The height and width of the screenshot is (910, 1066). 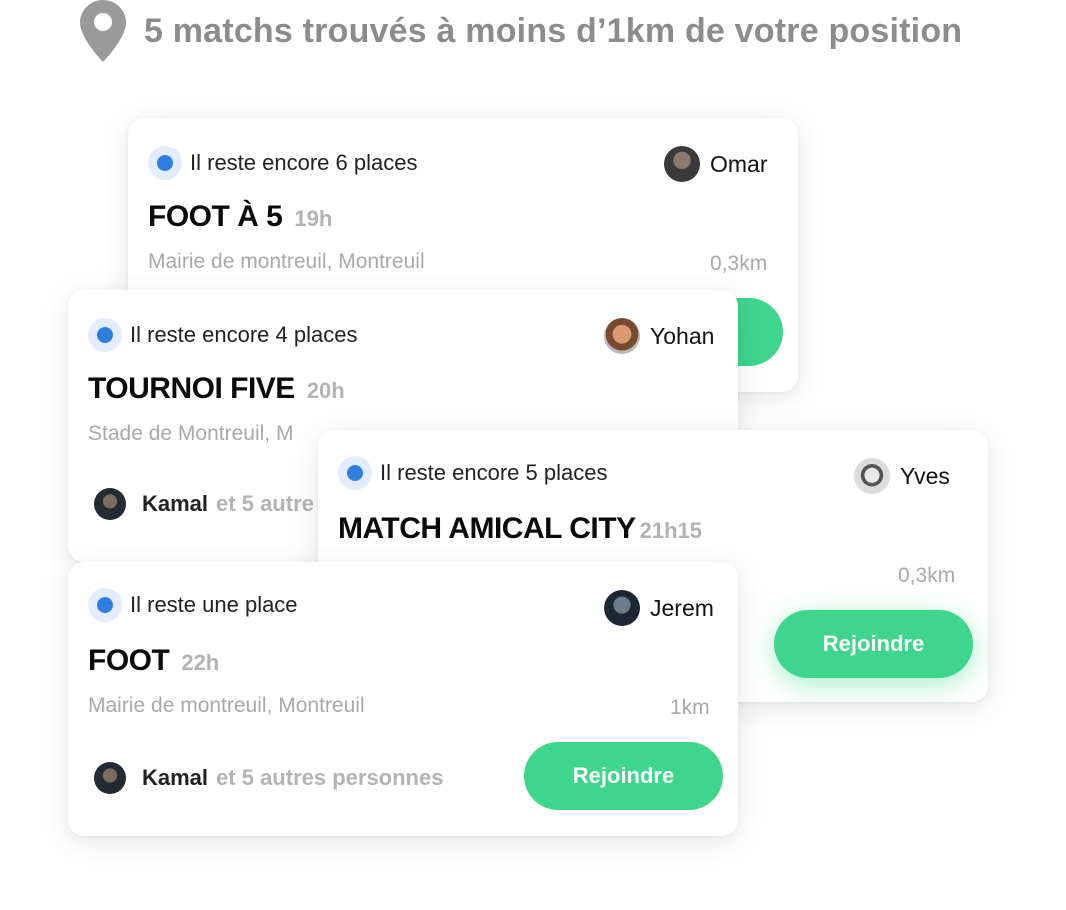 I want to click on host: Jerem, so click(x=659, y=608).